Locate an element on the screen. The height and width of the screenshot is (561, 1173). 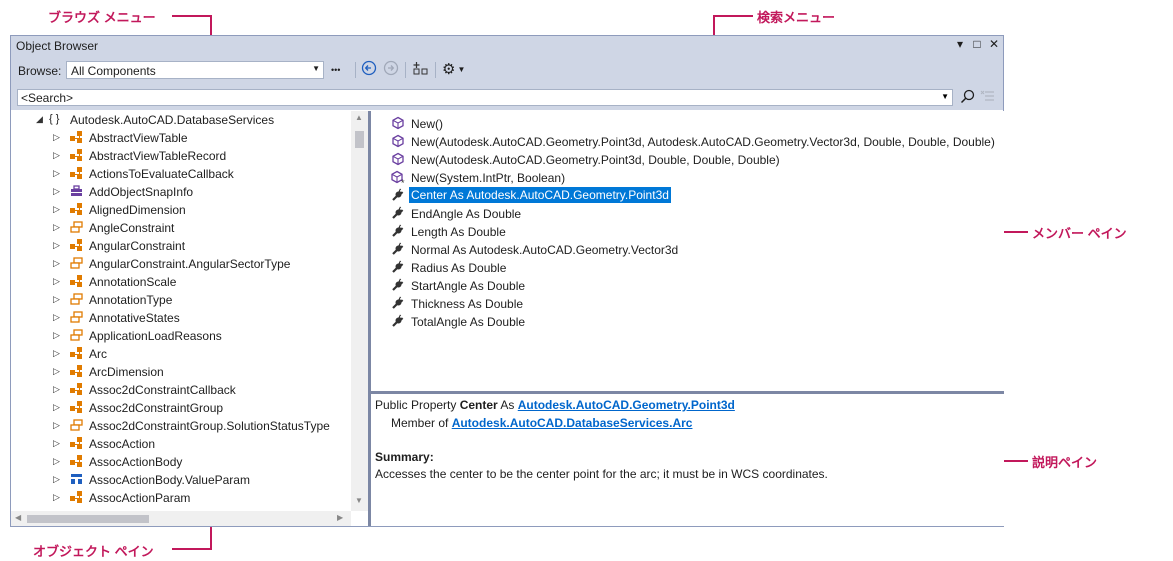
scroll-left-icon: ◀ is located at coordinates (18, 517).